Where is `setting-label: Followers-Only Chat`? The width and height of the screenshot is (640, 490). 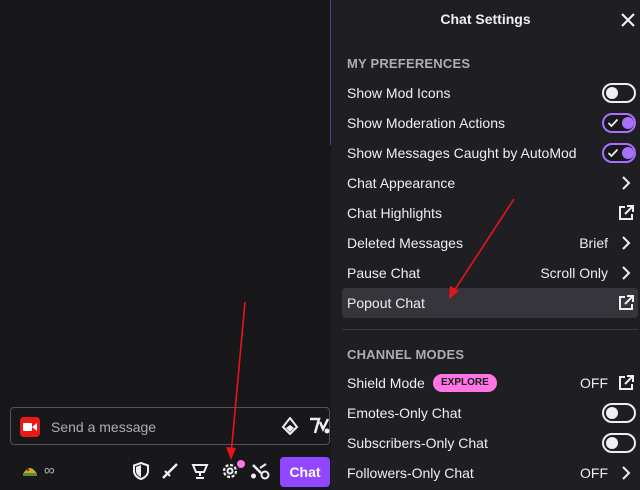 setting-label: Followers-Only Chat is located at coordinates (410, 473).